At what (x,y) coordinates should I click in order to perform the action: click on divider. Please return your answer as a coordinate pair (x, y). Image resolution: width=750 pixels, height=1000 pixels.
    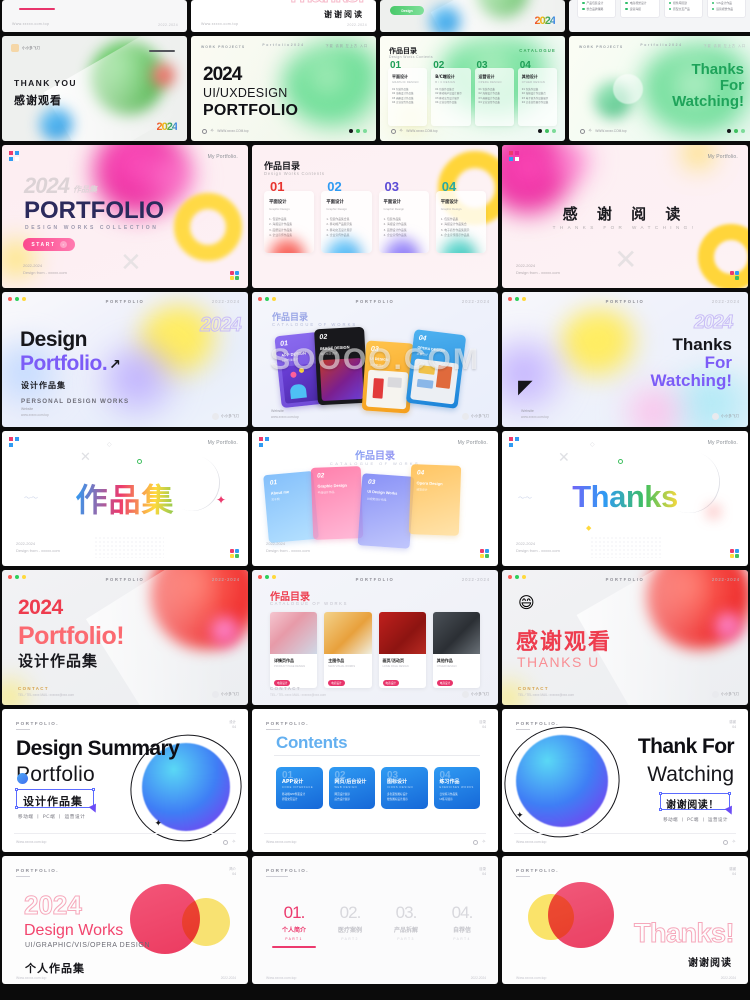
    Looking at the image, I should click on (375, 833).